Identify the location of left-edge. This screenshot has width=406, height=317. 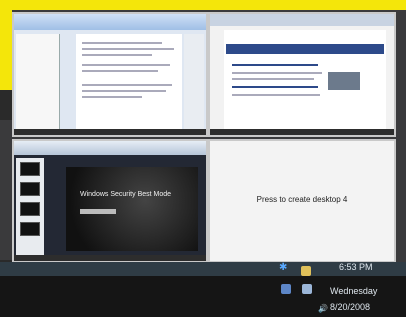
(6, 190).